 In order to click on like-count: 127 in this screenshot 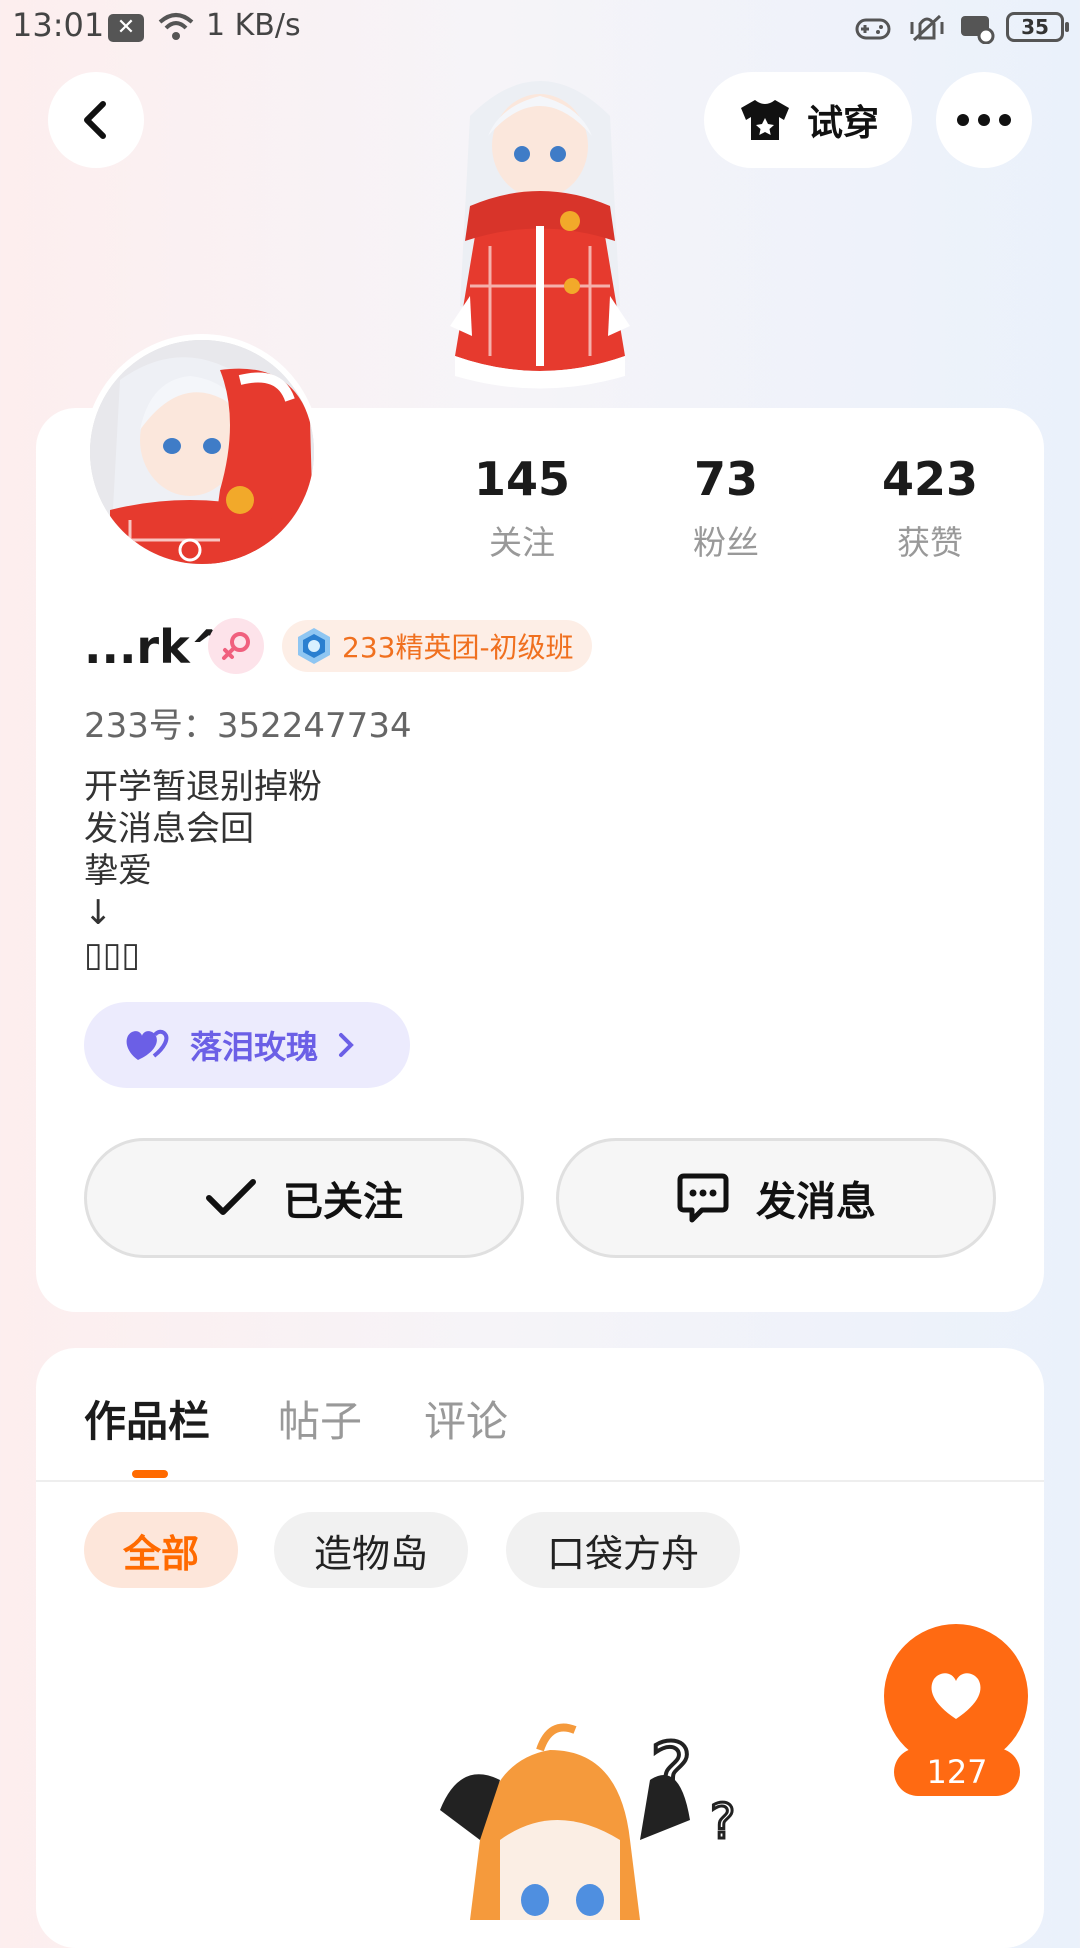, I will do `click(957, 1772)`.